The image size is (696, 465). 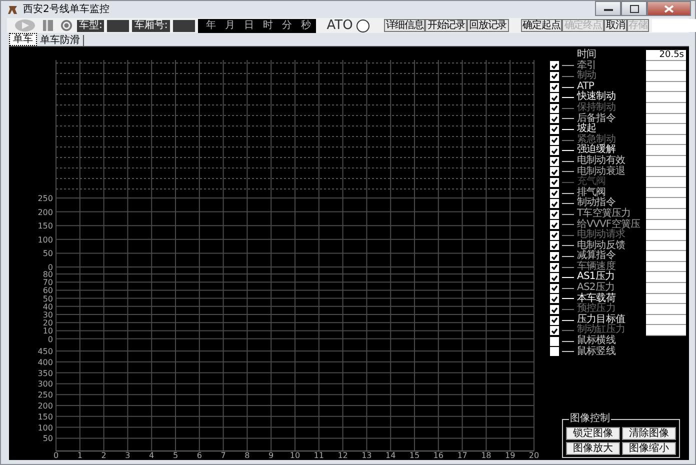 What do you see at coordinates (405, 25) in the screenshot?
I see `toolbar-button: 详细信息` at bounding box center [405, 25].